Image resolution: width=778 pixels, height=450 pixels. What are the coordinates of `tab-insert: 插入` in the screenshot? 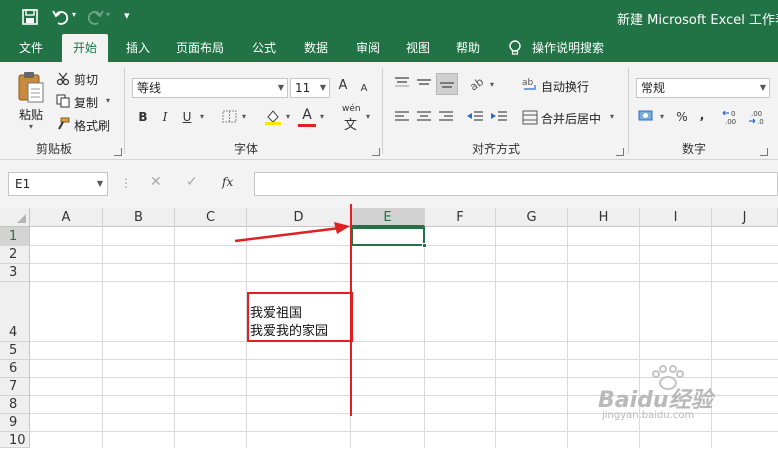 It's located at (138, 48).